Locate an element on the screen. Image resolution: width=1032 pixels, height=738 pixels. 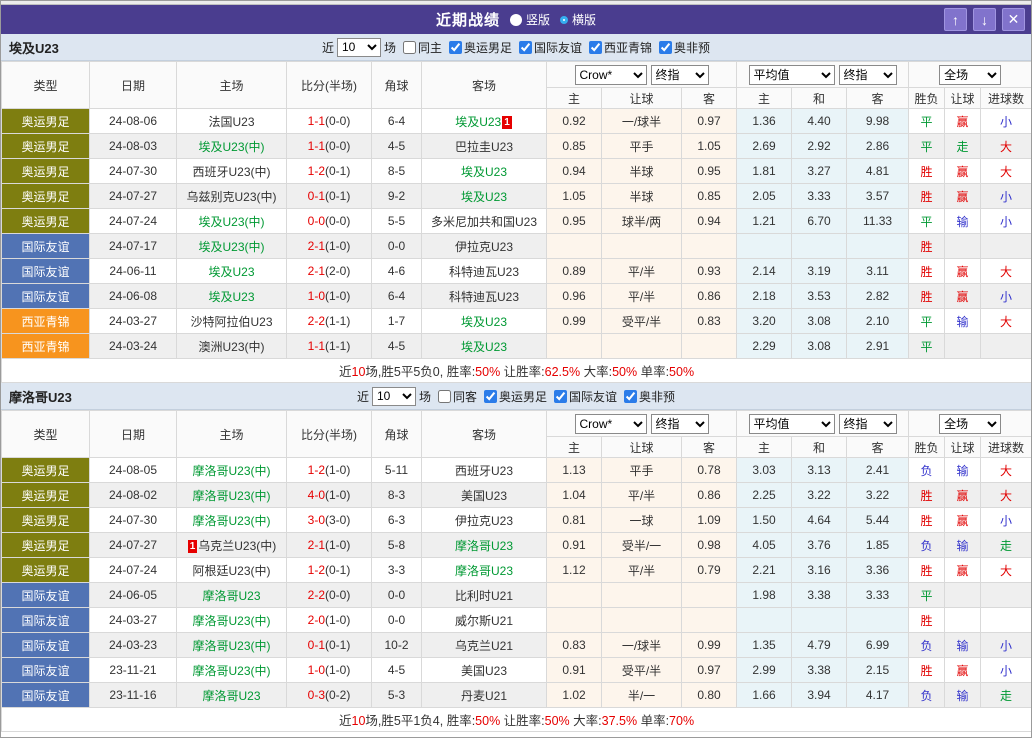
league-filter-0-1: 国际友谊 is located at coordinates (548, 47).